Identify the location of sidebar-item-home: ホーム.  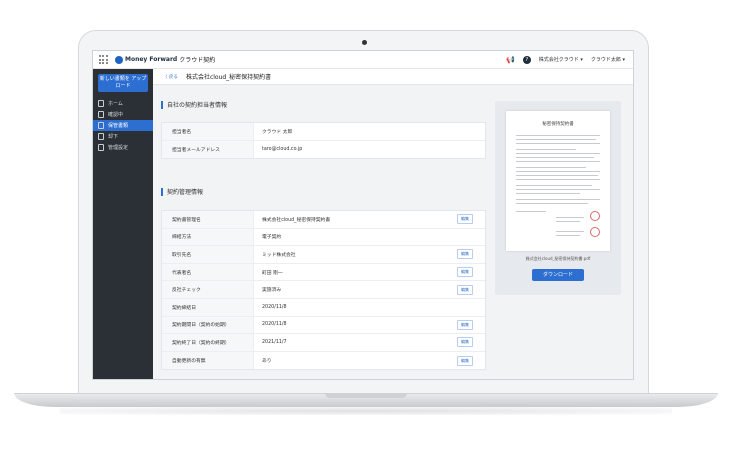
(123, 103).